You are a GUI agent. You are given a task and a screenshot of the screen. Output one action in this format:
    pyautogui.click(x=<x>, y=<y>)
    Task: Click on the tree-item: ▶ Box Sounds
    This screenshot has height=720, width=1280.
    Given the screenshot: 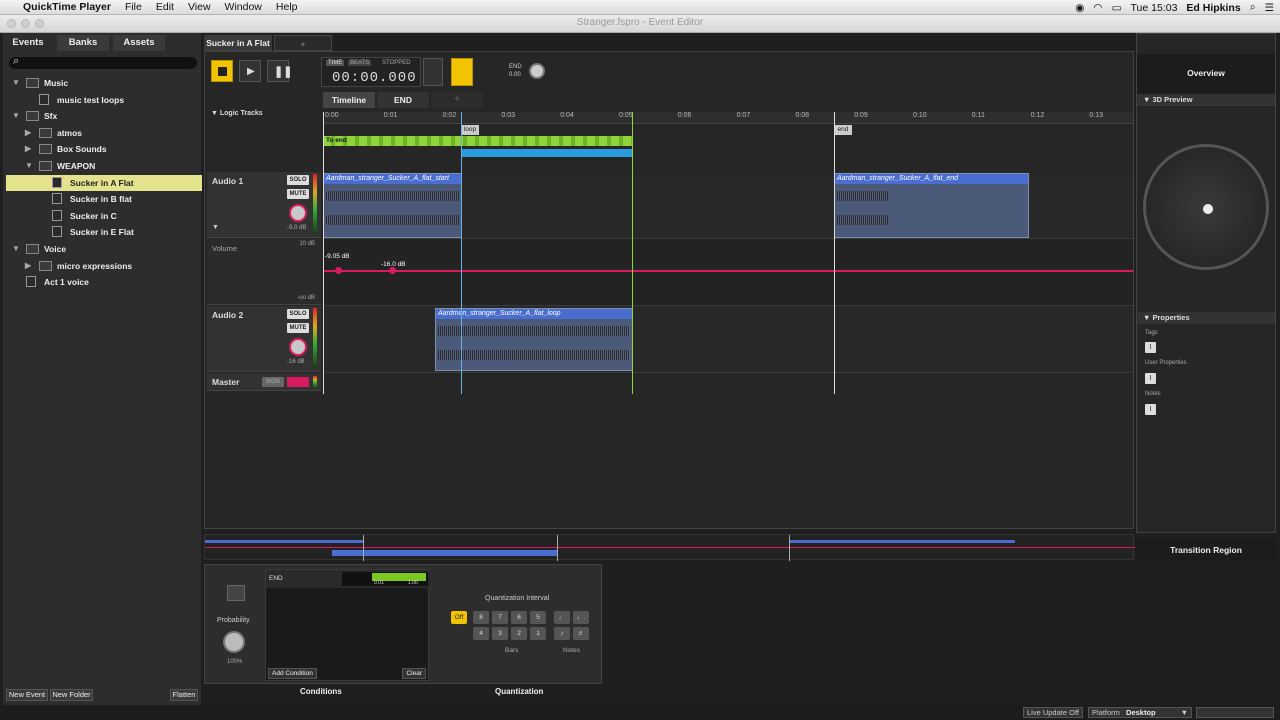 What is the action you would take?
    pyautogui.click(x=104, y=149)
    